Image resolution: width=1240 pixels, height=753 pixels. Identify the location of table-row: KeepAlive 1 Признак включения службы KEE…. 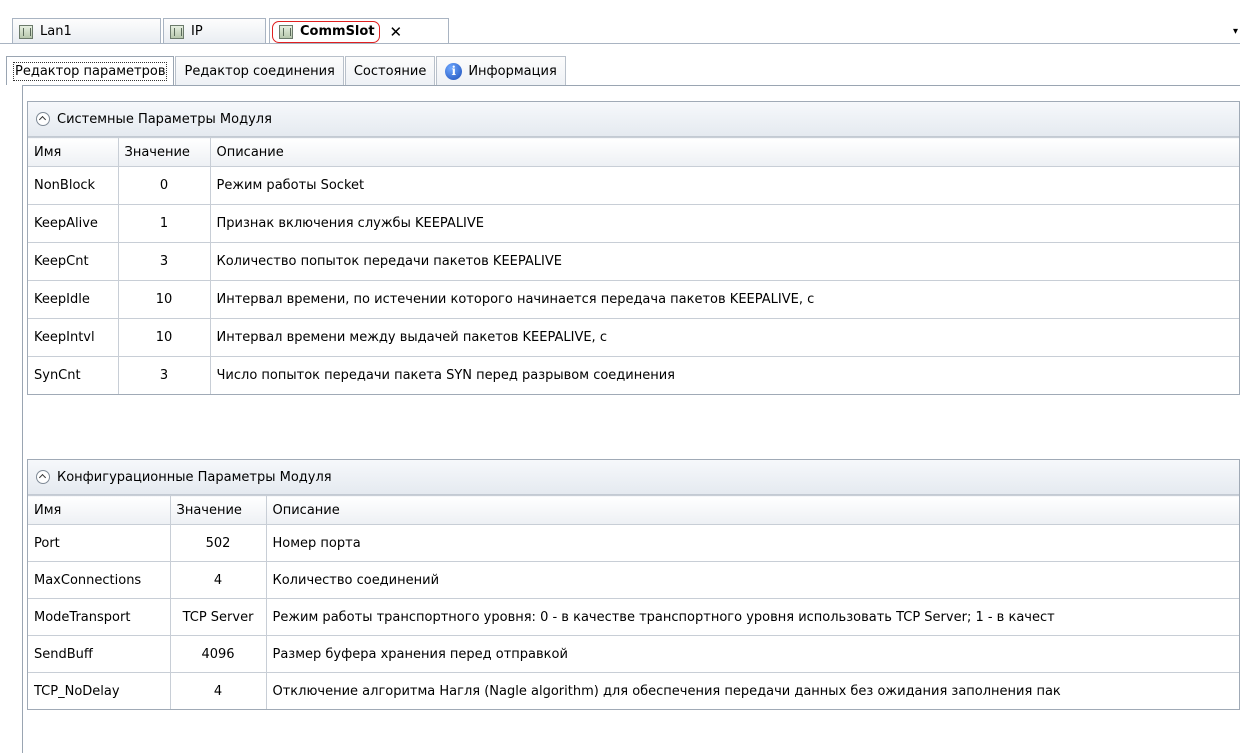
(633, 223).